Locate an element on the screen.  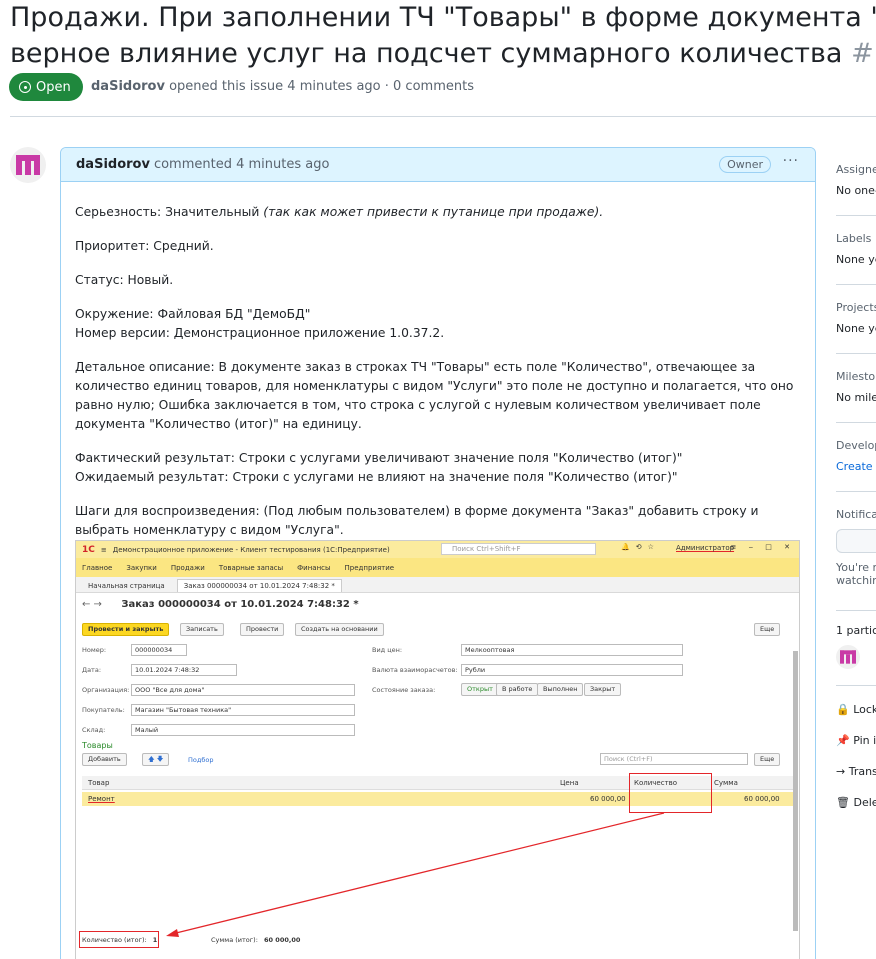
assignees-heading: Assignees is located at coordinates (856, 169).